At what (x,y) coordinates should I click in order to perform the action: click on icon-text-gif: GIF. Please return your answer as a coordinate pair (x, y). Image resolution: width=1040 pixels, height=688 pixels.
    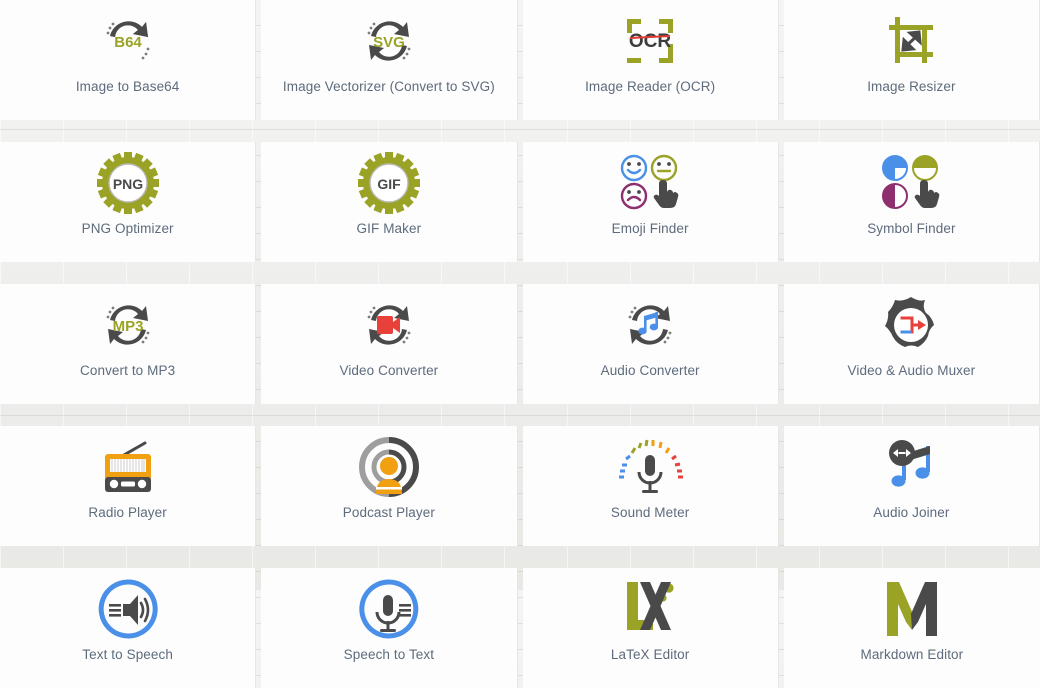
    Looking at the image, I should click on (389, 184).